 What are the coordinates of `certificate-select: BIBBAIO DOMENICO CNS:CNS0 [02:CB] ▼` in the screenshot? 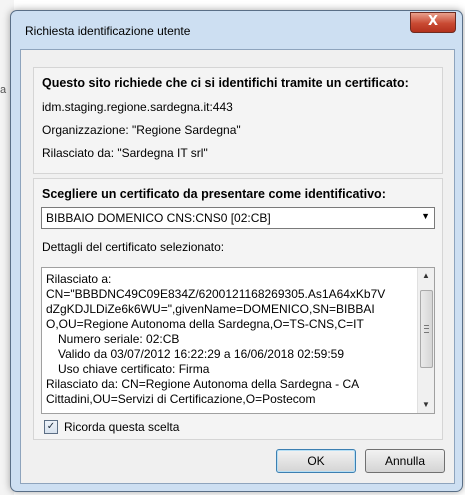 It's located at (238, 218).